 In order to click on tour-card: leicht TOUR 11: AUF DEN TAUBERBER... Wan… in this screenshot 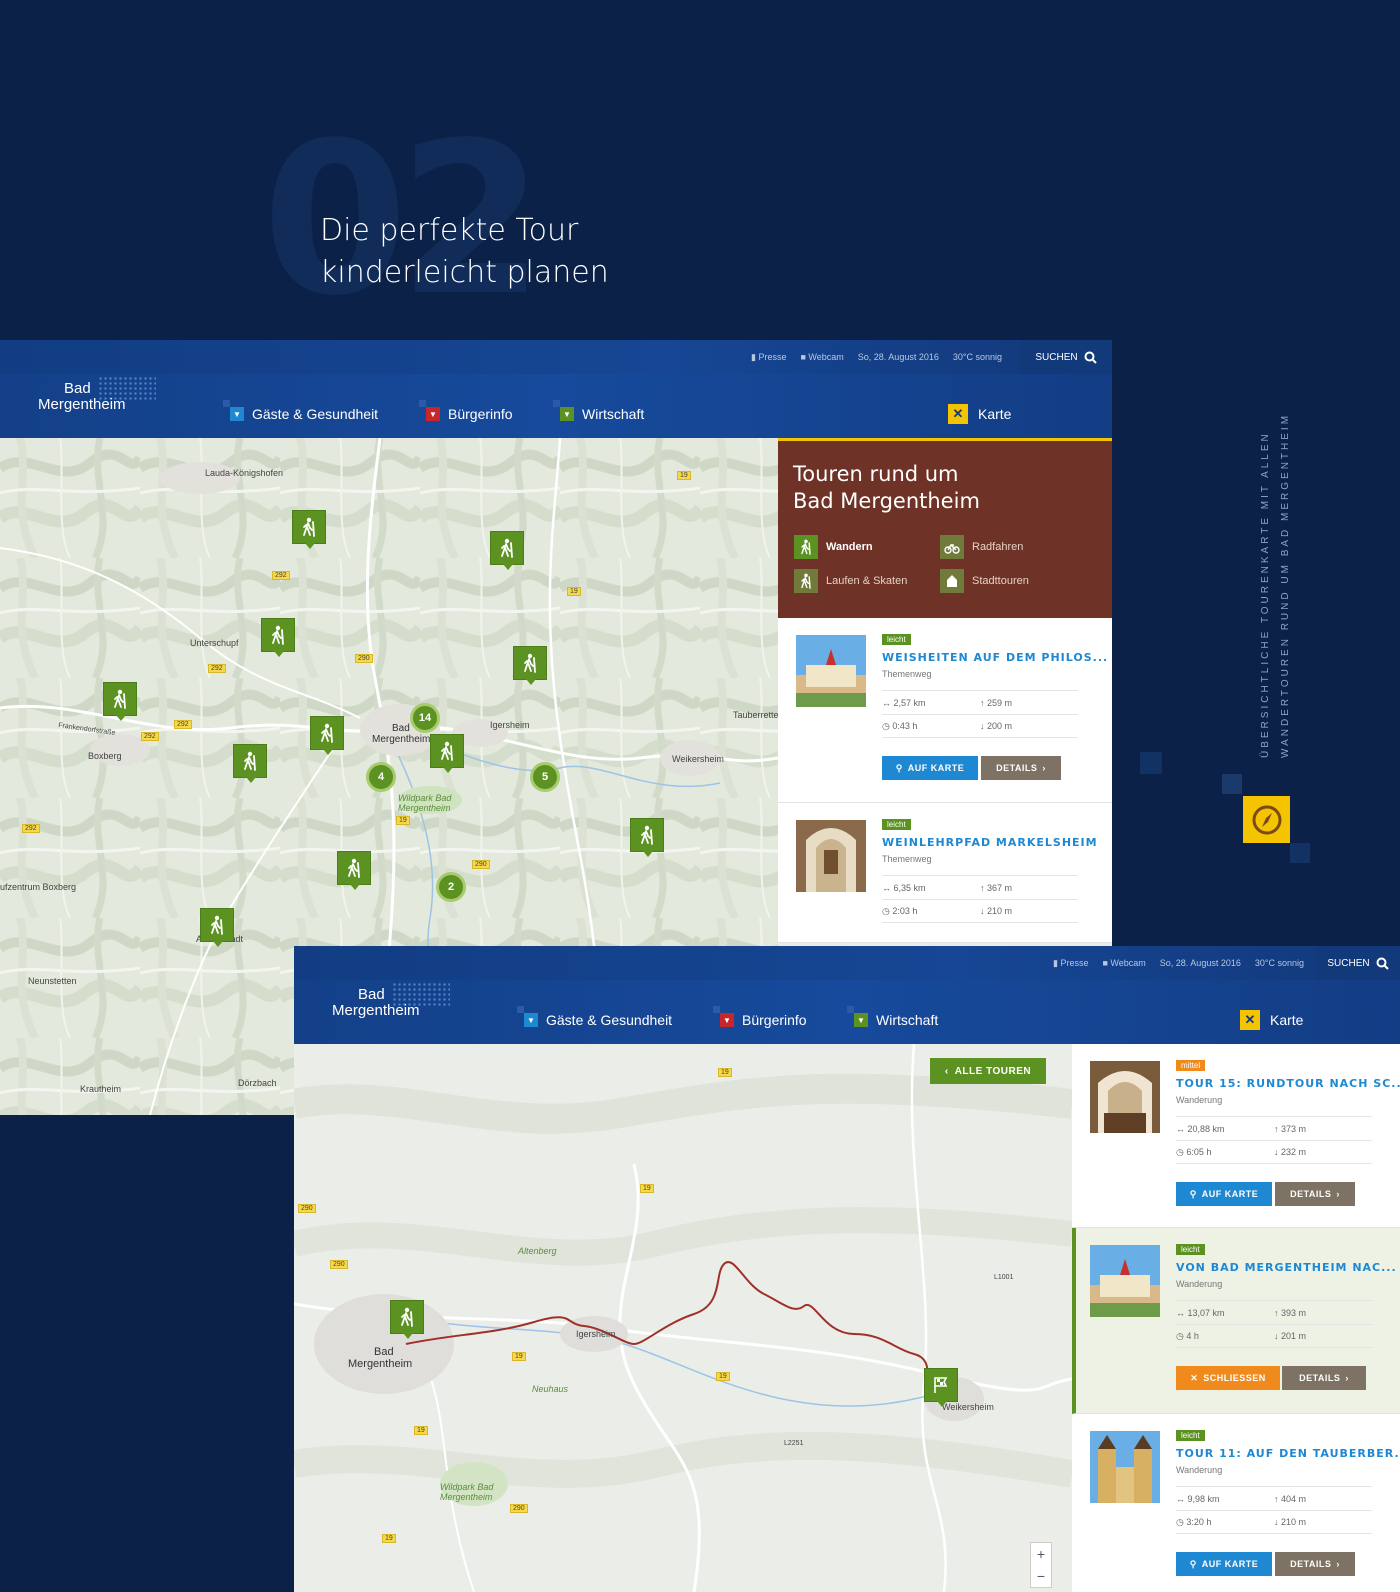, I will do `click(1236, 1503)`.